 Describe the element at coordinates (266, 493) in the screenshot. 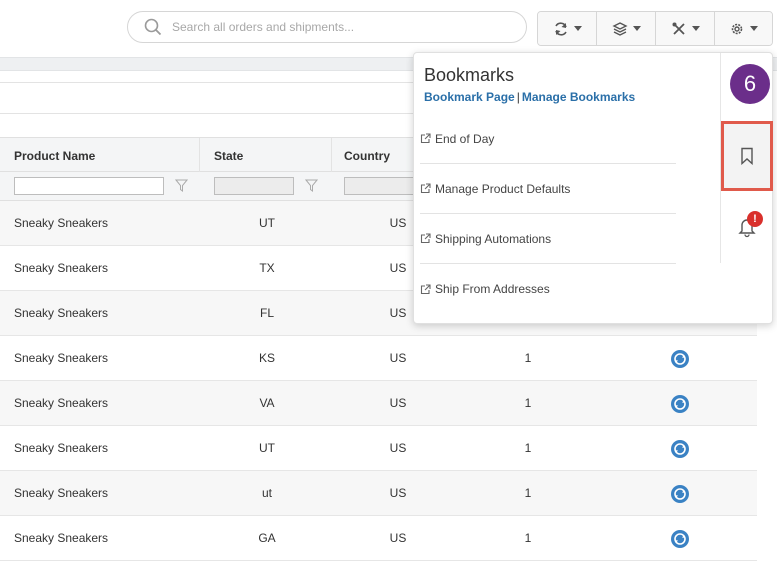

I see `state-cell: ut` at that location.